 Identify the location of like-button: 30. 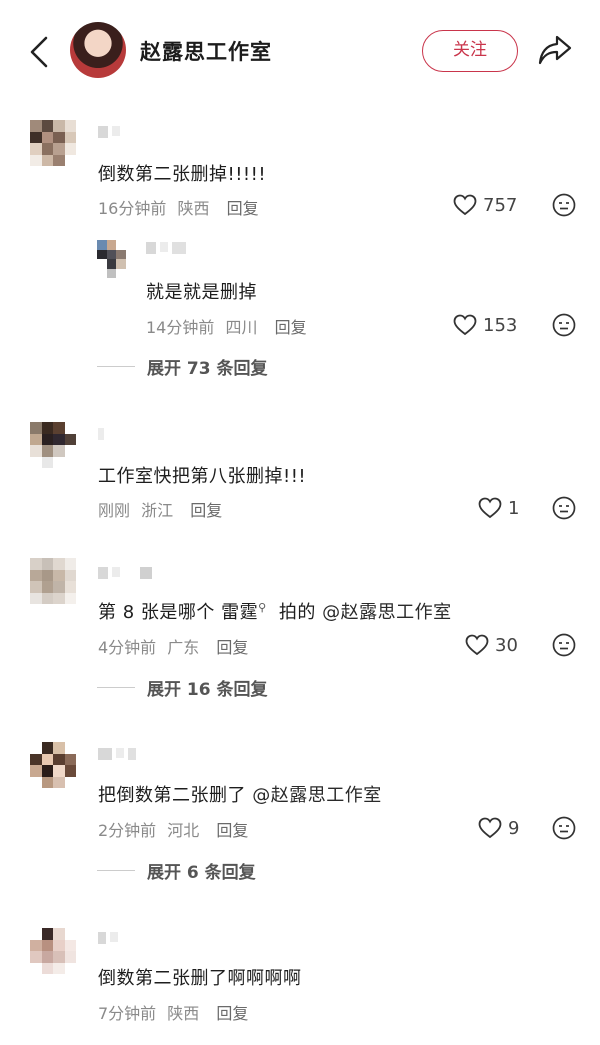
(491, 645).